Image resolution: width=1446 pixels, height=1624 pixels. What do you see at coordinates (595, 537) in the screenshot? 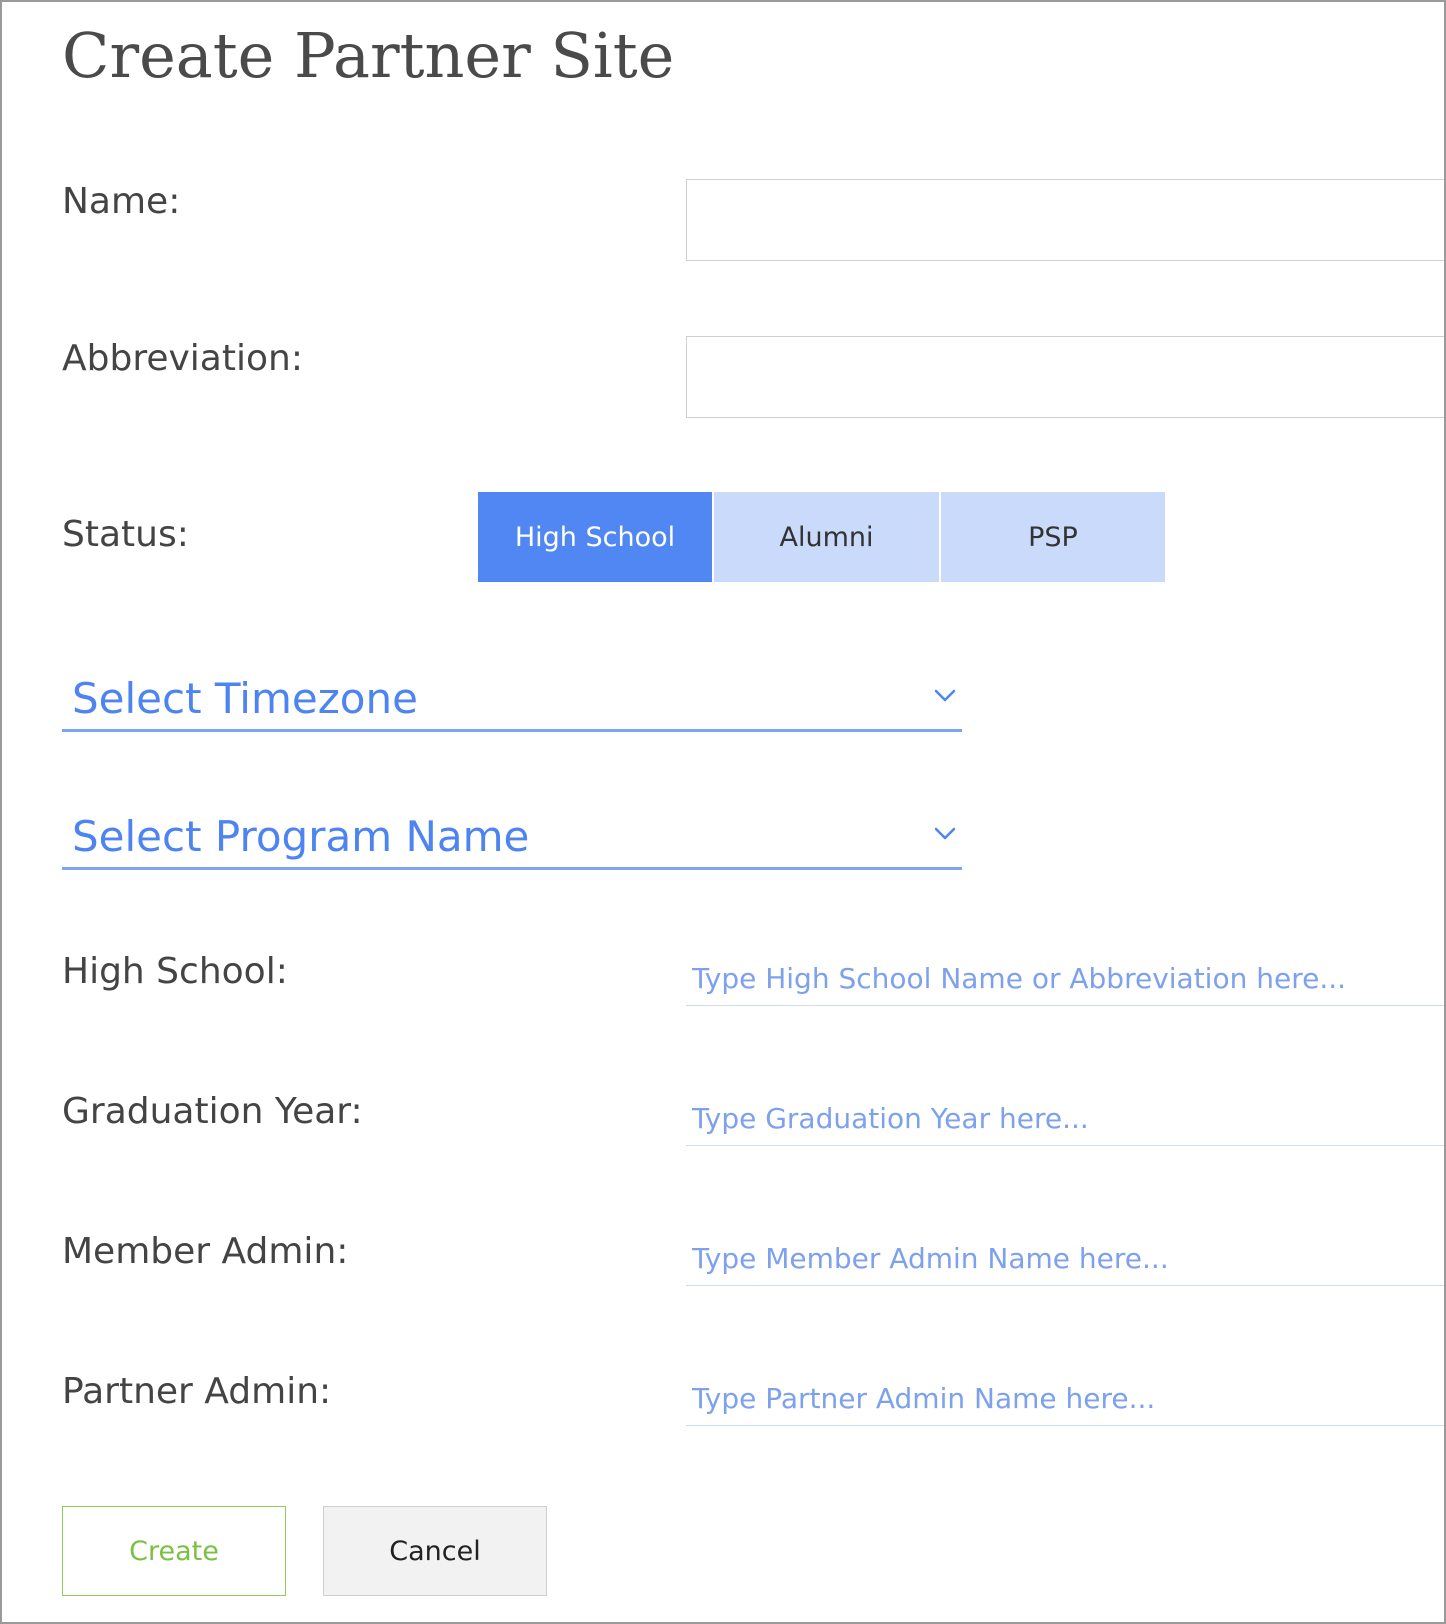
I see `status-option-high-school: High School` at bounding box center [595, 537].